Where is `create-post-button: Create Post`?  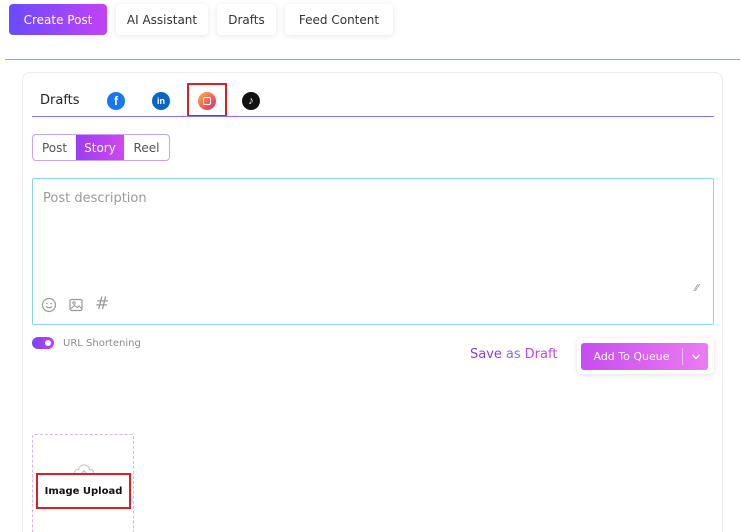 create-post-button: Create Post is located at coordinates (58, 19).